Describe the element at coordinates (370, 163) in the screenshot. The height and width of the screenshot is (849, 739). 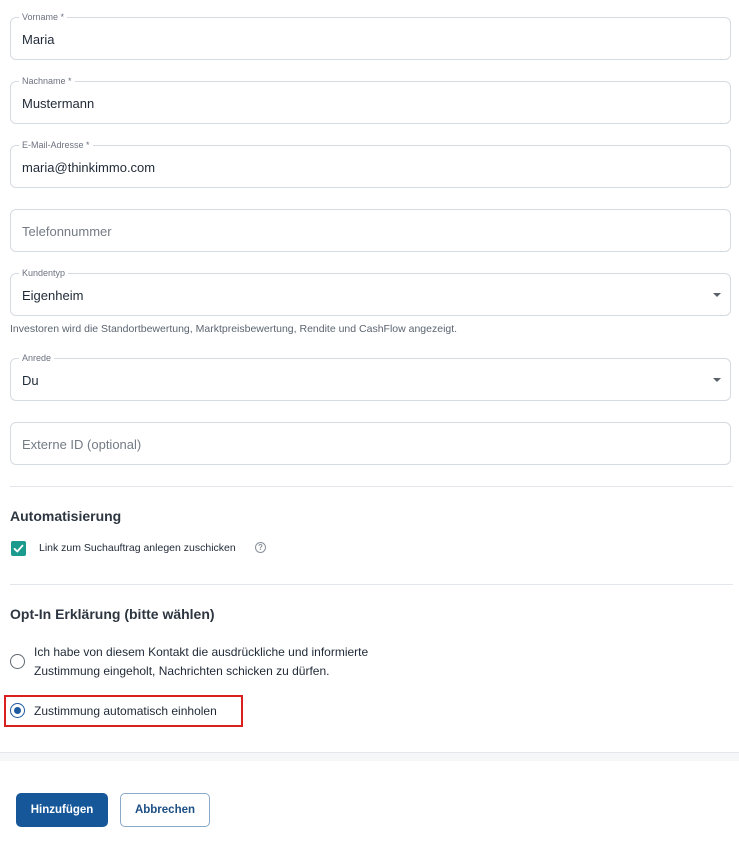
I see `email-field: E-Mail-Adresse * maria@thinkimmo.com` at that location.